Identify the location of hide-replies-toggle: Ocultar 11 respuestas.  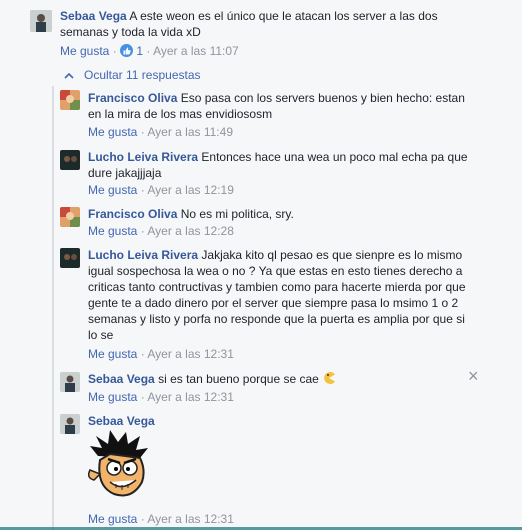
(132, 75).